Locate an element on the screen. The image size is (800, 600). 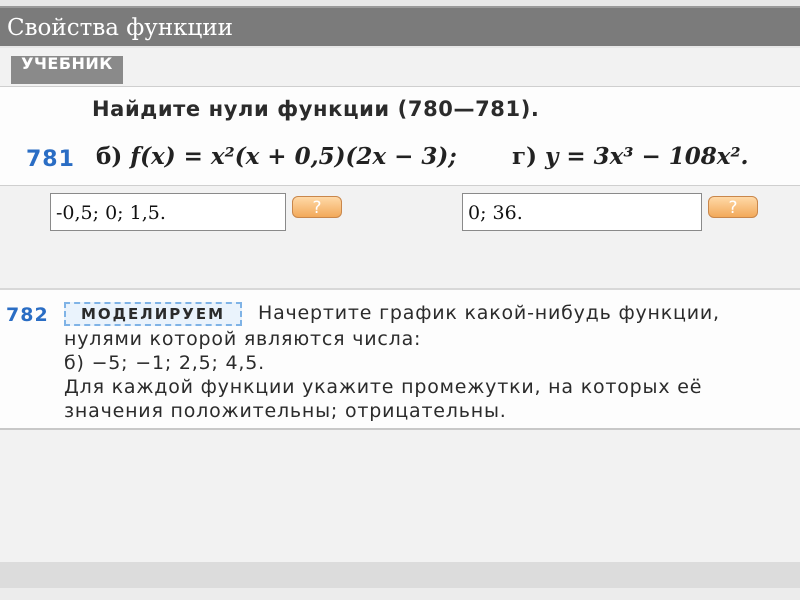
textbook-badge: УЧЕБНИК is located at coordinates (67, 70).